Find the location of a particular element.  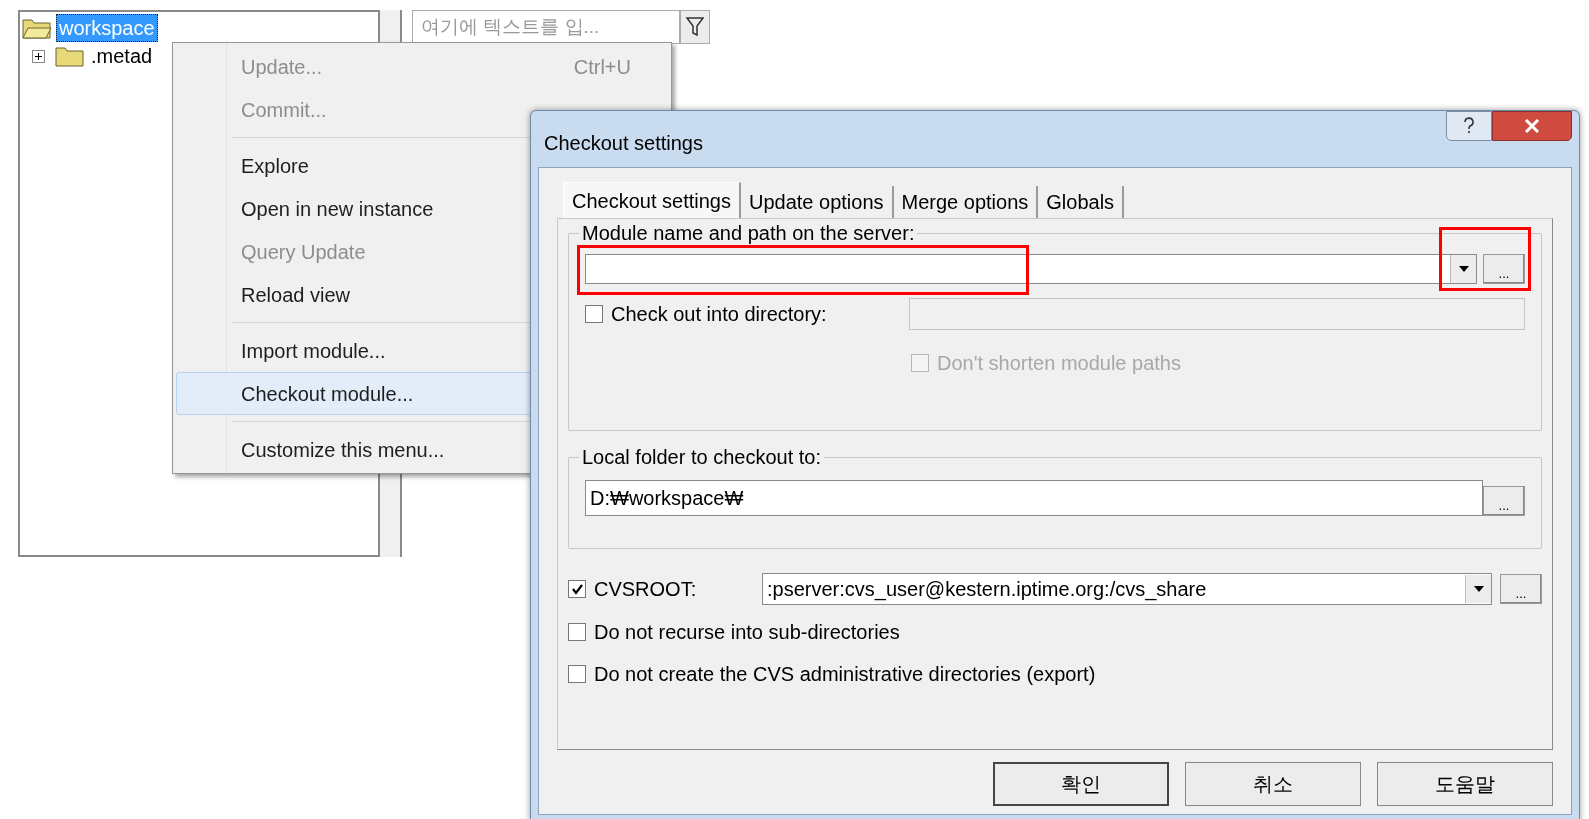

checkbox-label: Do not recurse into sub-directories is located at coordinates (747, 632).